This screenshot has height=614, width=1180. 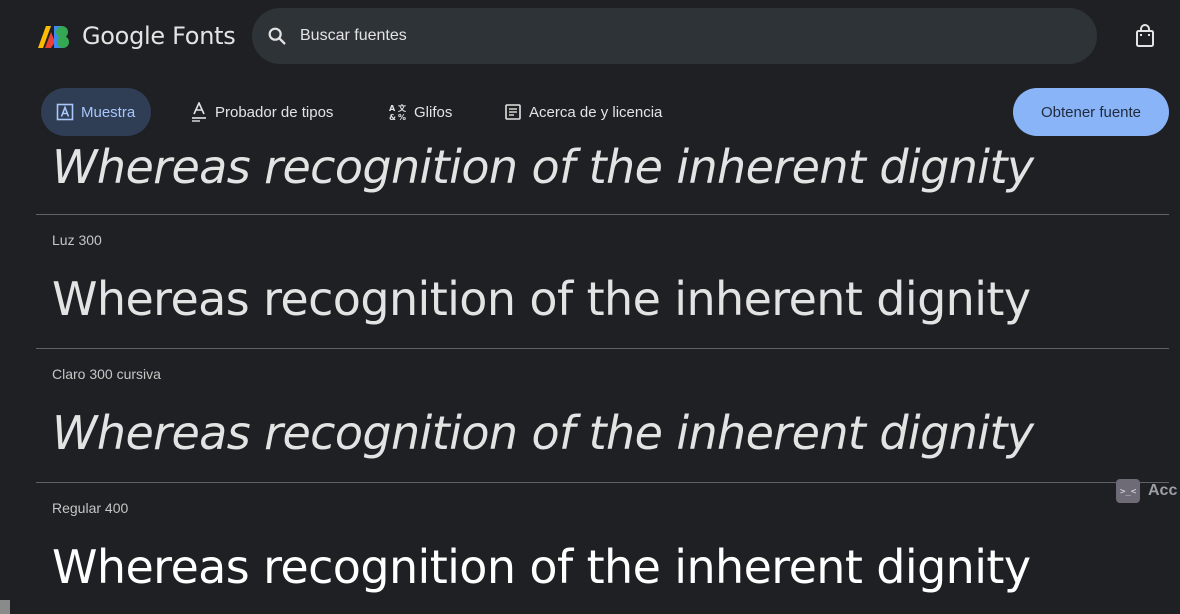 What do you see at coordinates (1146, 491) in the screenshot?
I see `side-overlay: >_< Acc` at bounding box center [1146, 491].